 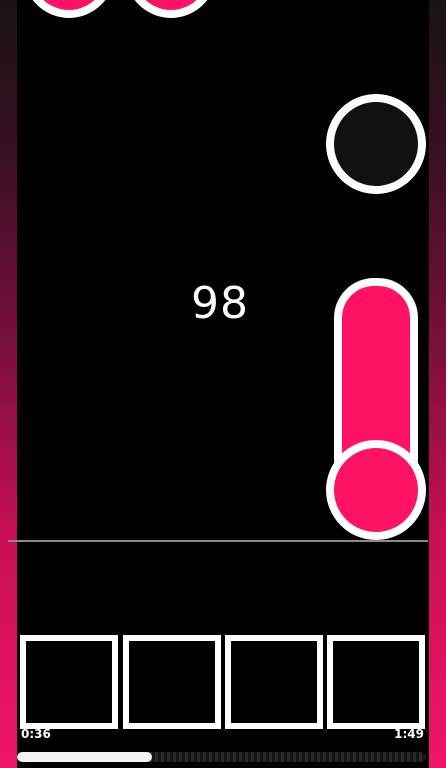 What do you see at coordinates (220, 303) in the screenshot?
I see `combo-score: 98` at bounding box center [220, 303].